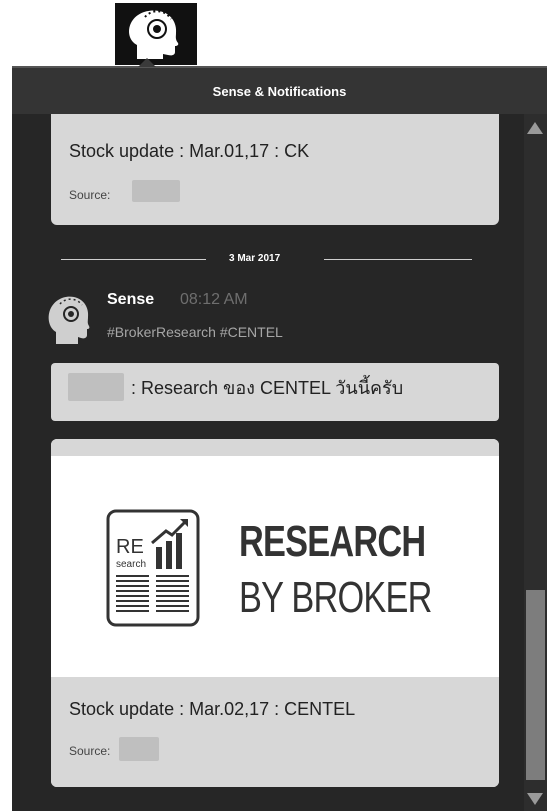 Image resolution: width=547 pixels, height=811 pixels. What do you see at coordinates (131, 564) in the screenshot?
I see `svg-text: search` at bounding box center [131, 564].